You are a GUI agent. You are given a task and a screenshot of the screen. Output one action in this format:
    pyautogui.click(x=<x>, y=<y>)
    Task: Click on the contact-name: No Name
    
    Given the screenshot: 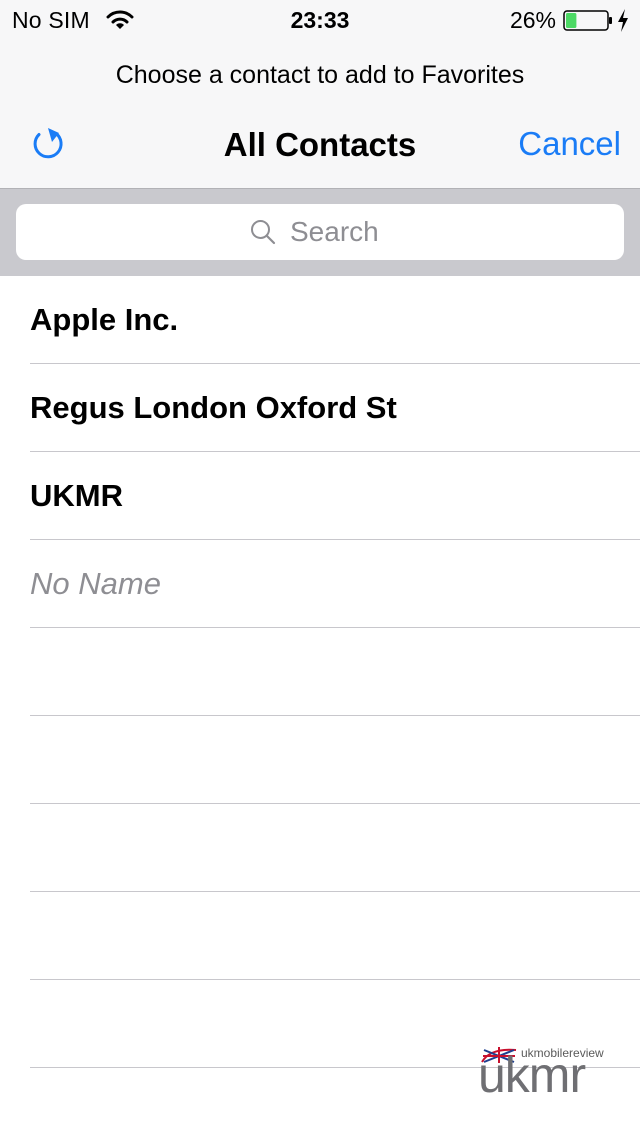 What is the action you would take?
    pyautogui.click(x=95, y=583)
    